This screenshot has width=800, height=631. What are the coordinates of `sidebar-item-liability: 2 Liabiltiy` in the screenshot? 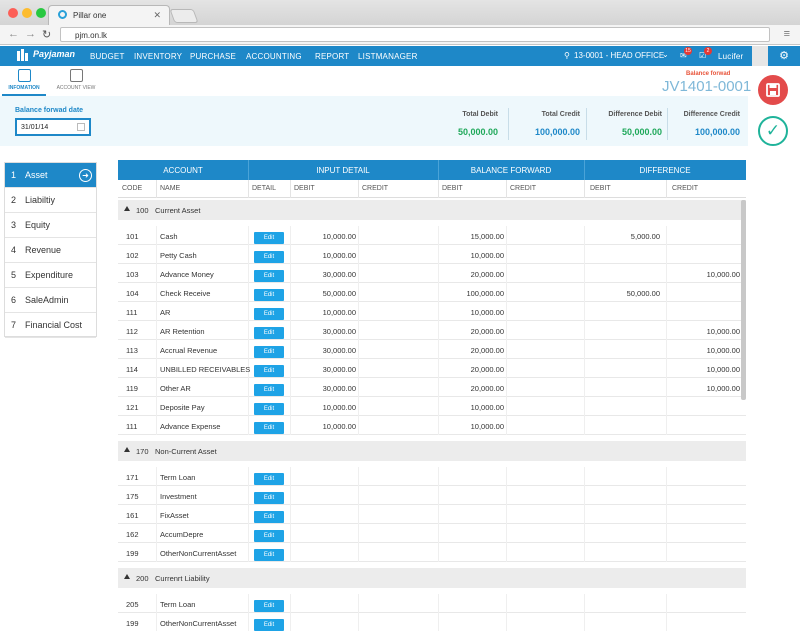 It's located at (50, 200).